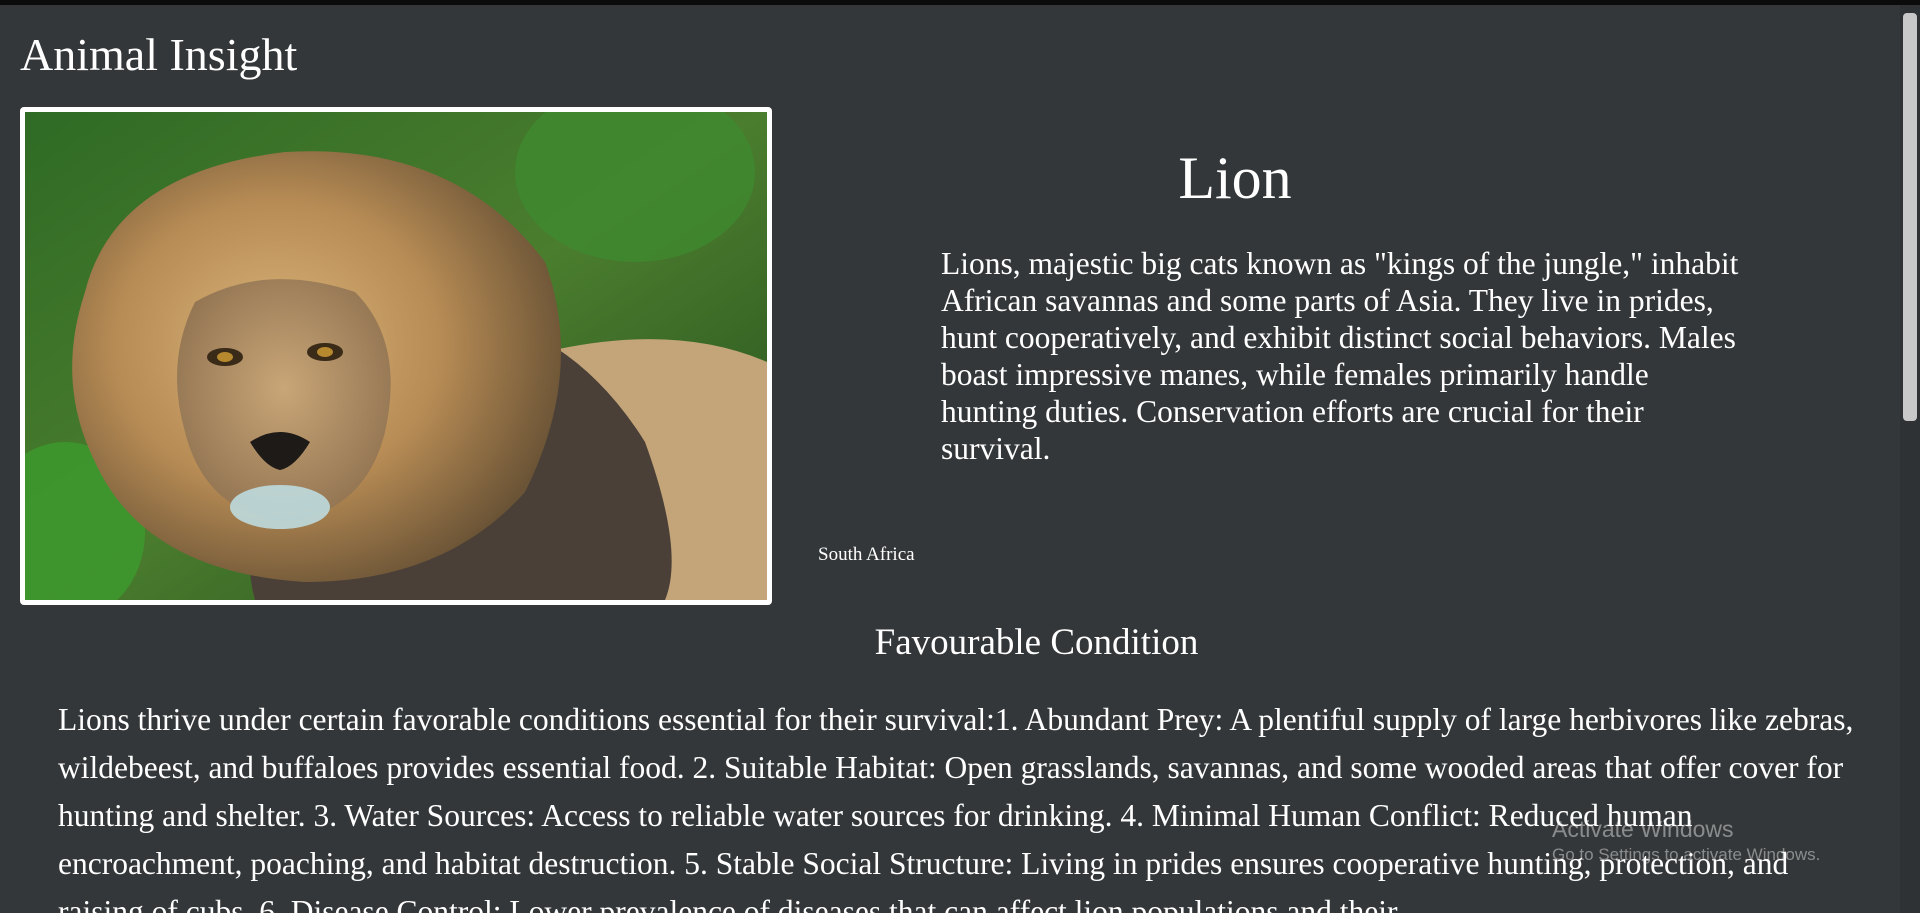  What do you see at coordinates (1643, 829) in the screenshot?
I see `watermark-title: Activate Windows` at bounding box center [1643, 829].